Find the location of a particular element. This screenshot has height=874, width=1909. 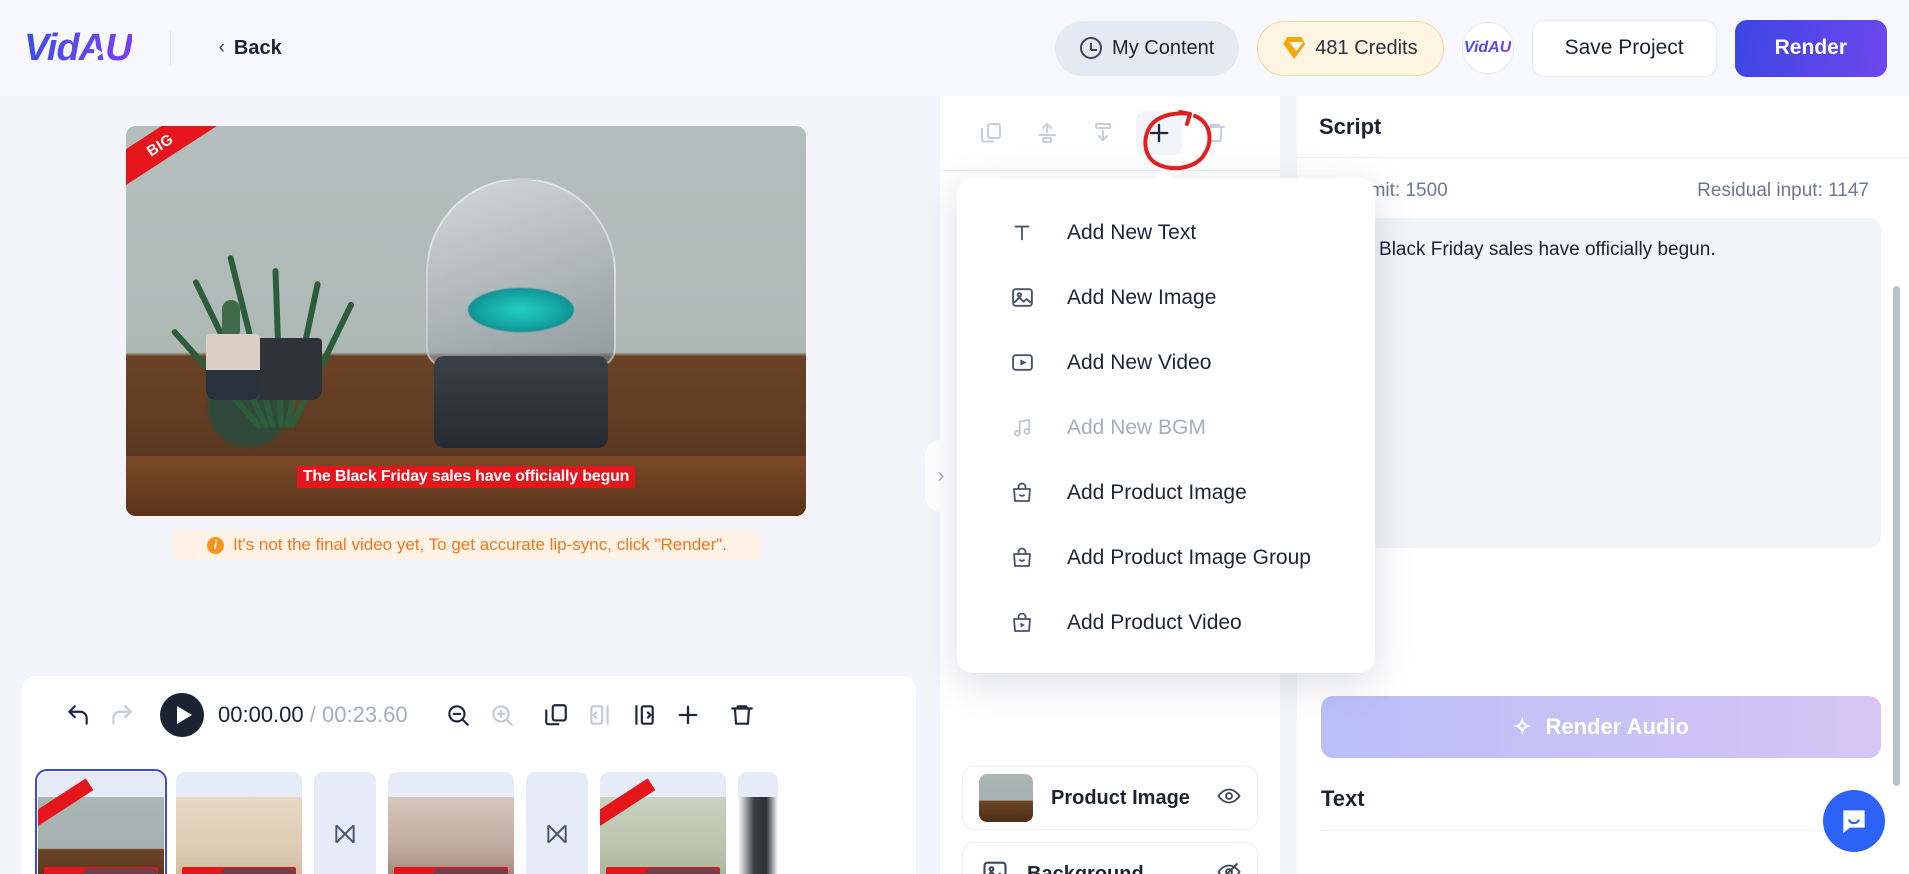

save-project-button: Save Project is located at coordinates (1624, 48).